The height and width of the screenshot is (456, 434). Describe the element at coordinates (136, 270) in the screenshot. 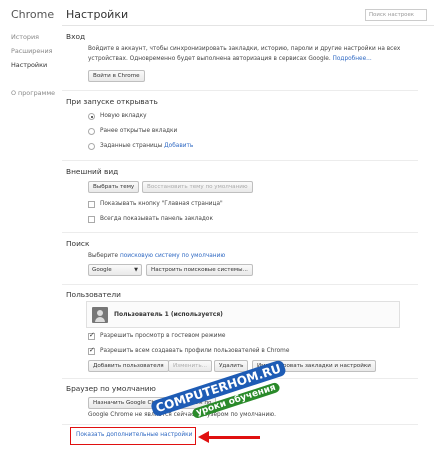

I see `chevron-down-icon: ▼` at that location.